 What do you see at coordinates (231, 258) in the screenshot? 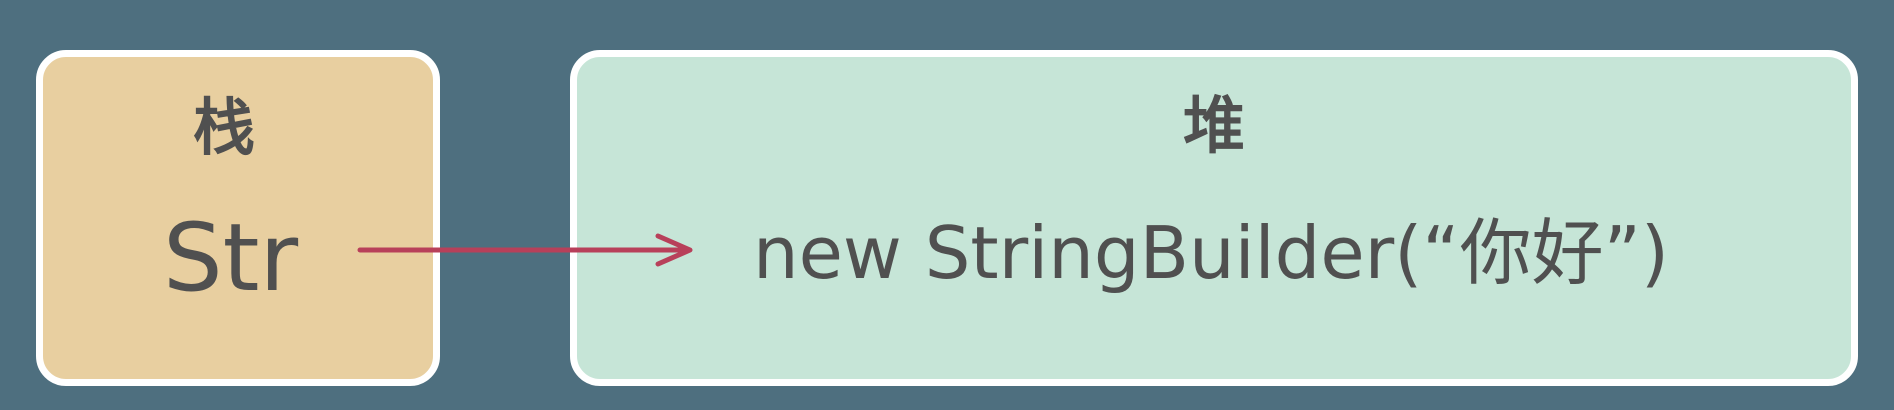
I see `stack-variable-label: Str` at bounding box center [231, 258].